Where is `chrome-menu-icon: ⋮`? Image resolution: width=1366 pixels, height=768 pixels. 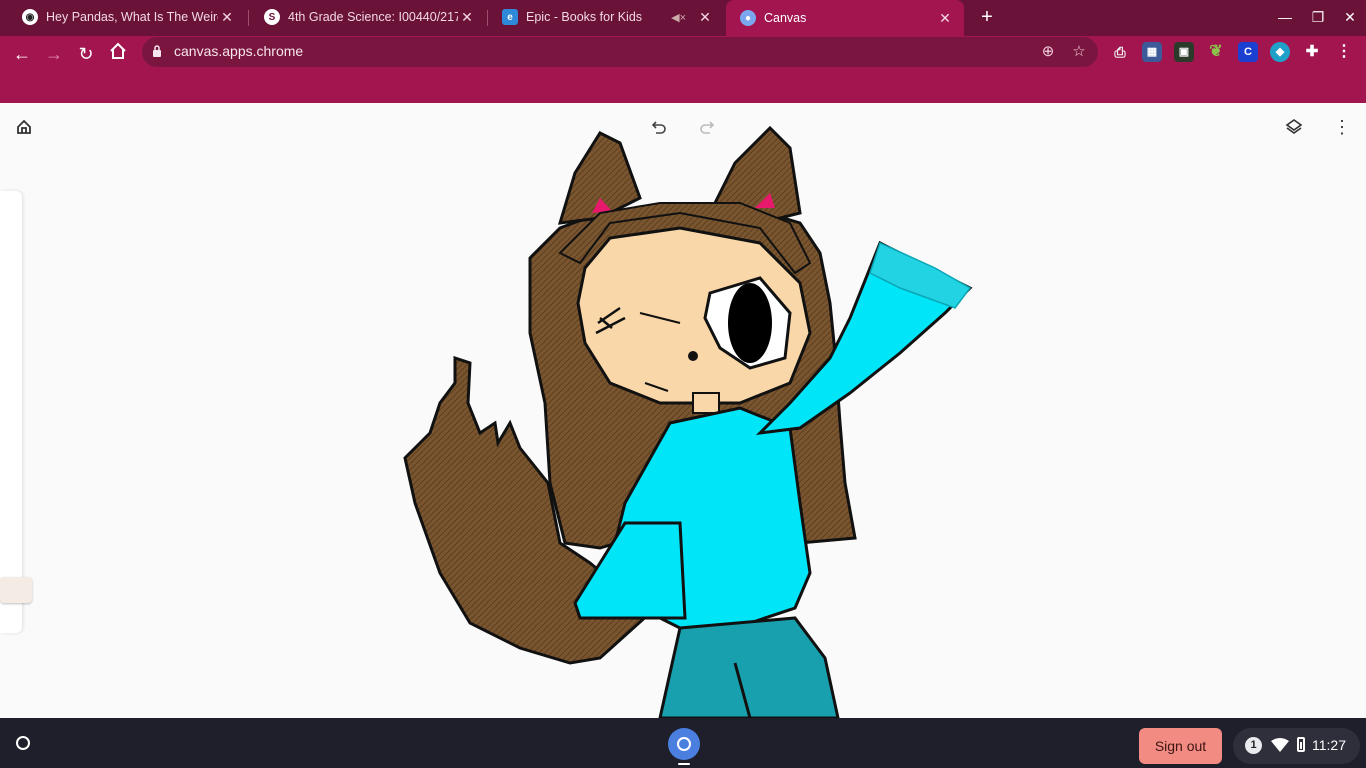 chrome-menu-icon: ⋮ is located at coordinates (1344, 52).